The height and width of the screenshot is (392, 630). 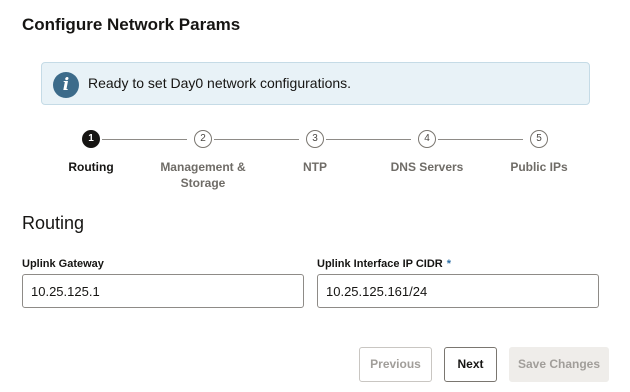 What do you see at coordinates (91, 167) in the screenshot?
I see `step-1-label: Routing` at bounding box center [91, 167].